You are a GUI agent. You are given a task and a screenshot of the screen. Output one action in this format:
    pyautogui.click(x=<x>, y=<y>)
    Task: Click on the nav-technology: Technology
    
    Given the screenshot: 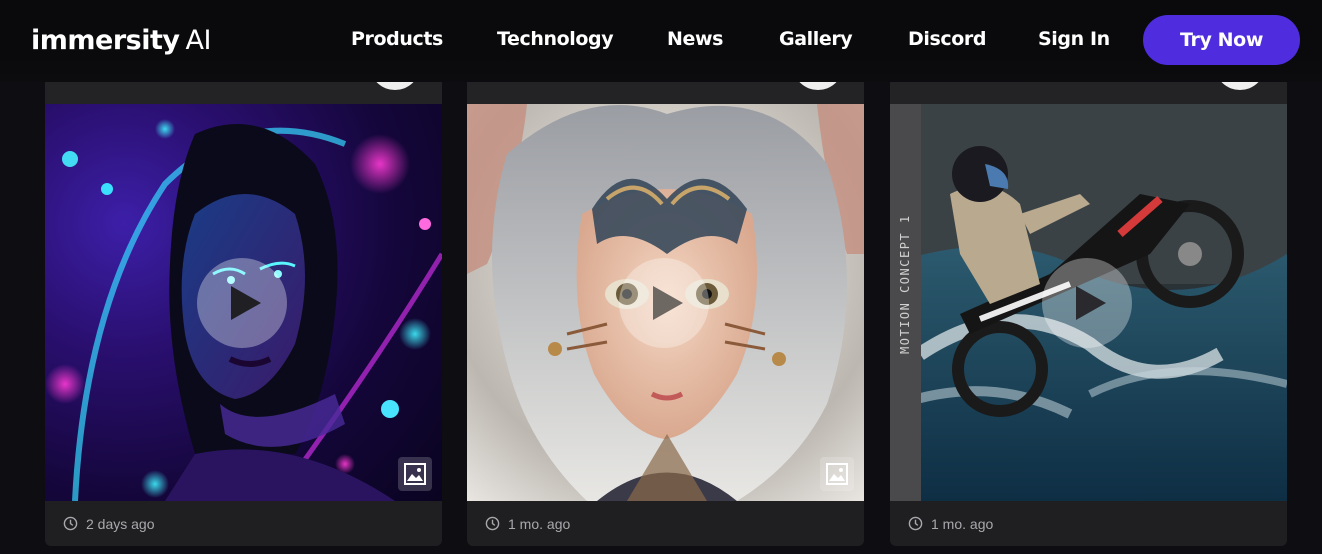 What is the action you would take?
    pyautogui.click(x=555, y=39)
    